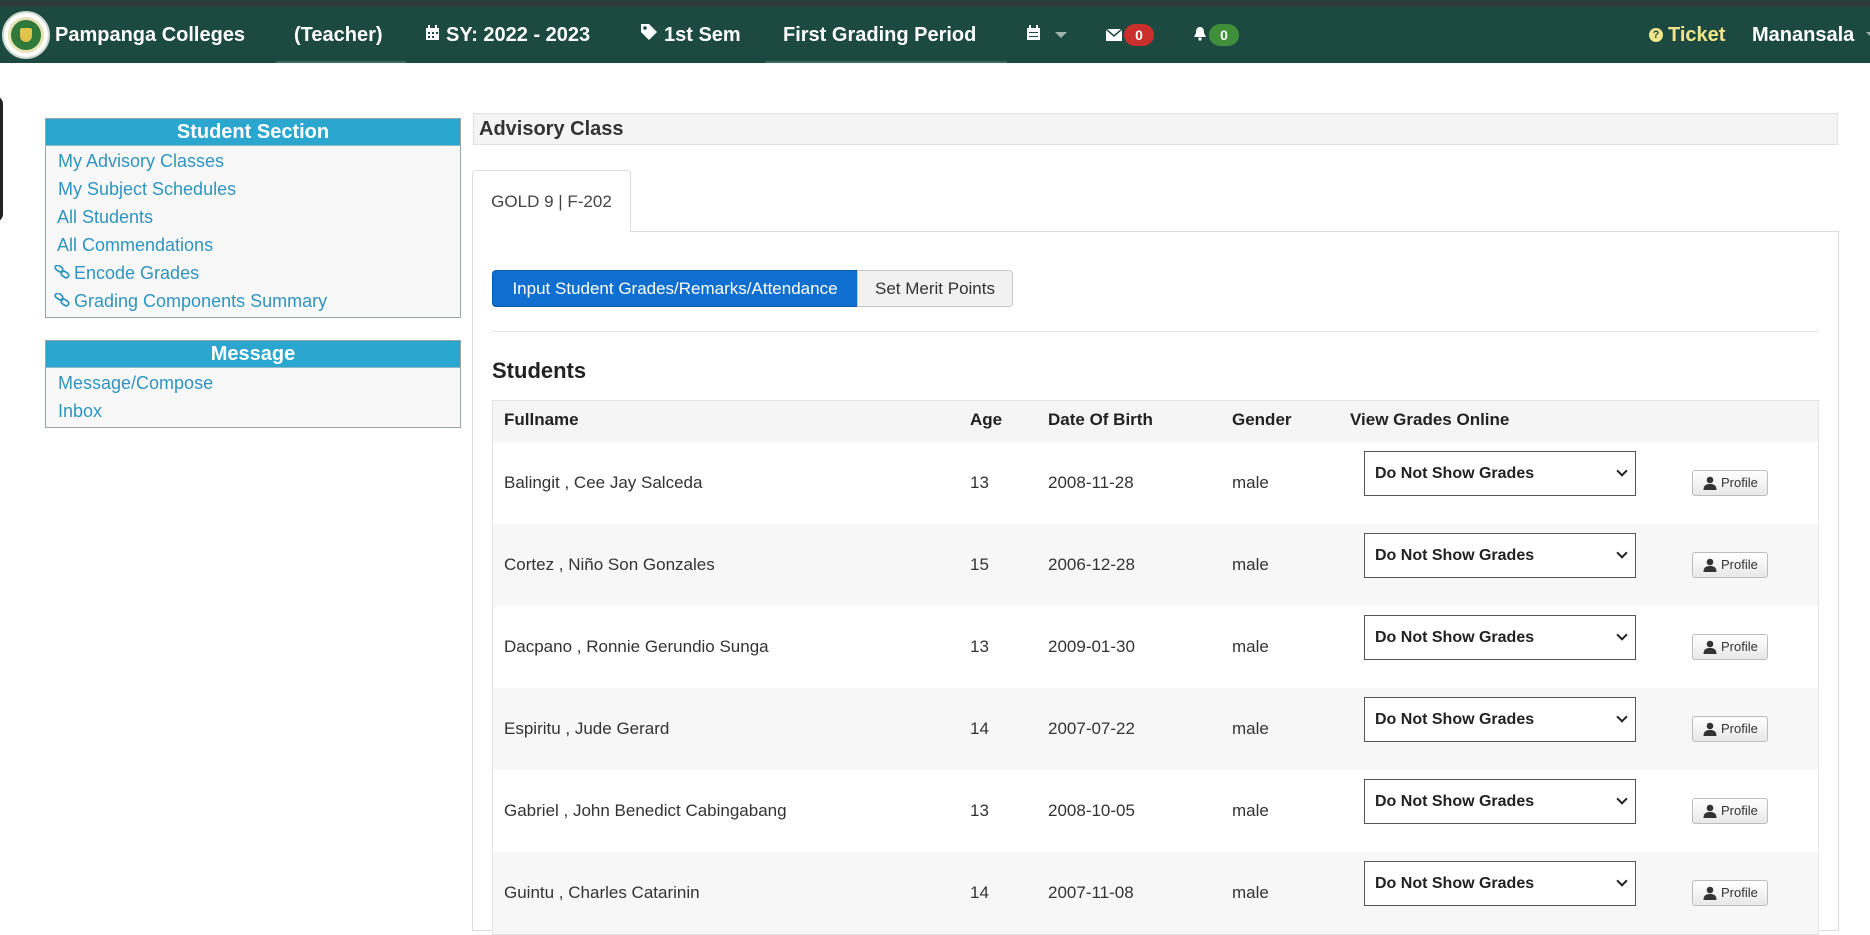  Describe the element at coordinates (253, 411) in the screenshot. I see `sidebar-item-inbox: Inbox` at that location.